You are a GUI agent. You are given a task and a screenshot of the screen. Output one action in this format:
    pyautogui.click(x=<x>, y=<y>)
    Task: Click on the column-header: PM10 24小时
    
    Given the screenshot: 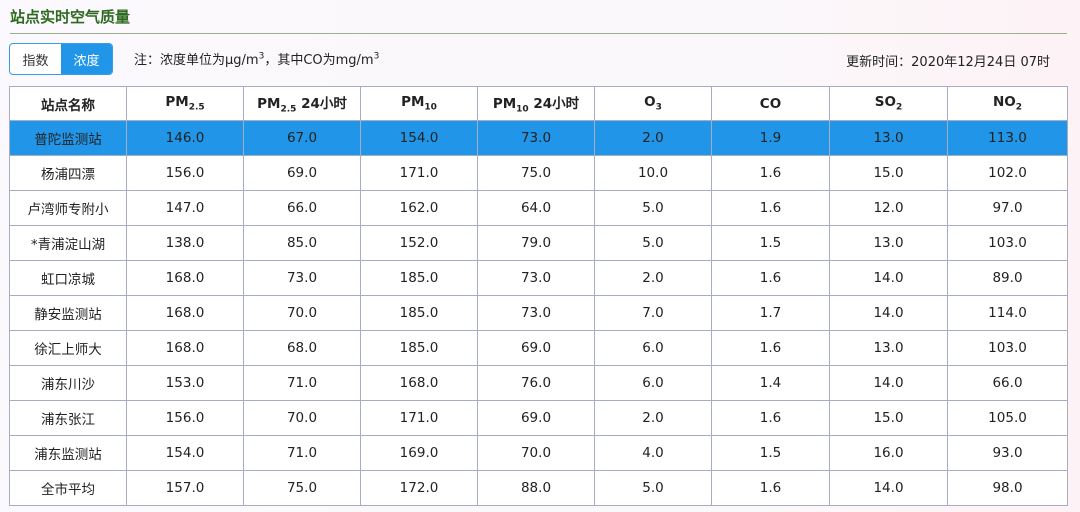 What is the action you would take?
    pyautogui.click(x=536, y=103)
    